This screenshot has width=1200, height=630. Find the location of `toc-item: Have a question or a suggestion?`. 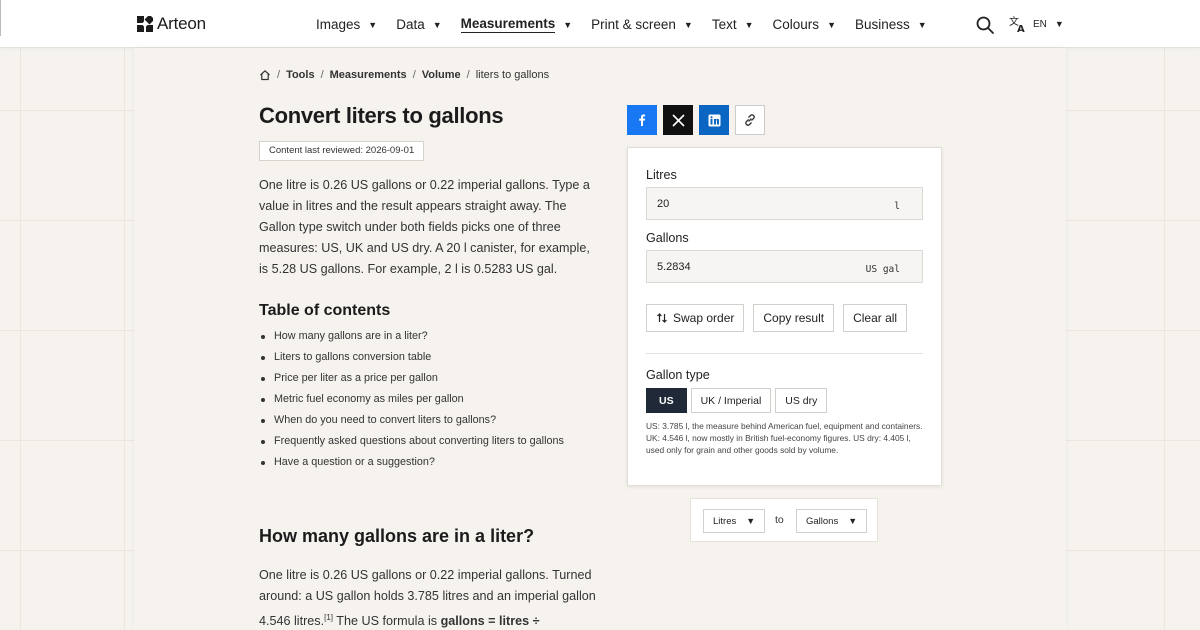

toc-item: Have a question or a suggestion? is located at coordinates (411, 462).